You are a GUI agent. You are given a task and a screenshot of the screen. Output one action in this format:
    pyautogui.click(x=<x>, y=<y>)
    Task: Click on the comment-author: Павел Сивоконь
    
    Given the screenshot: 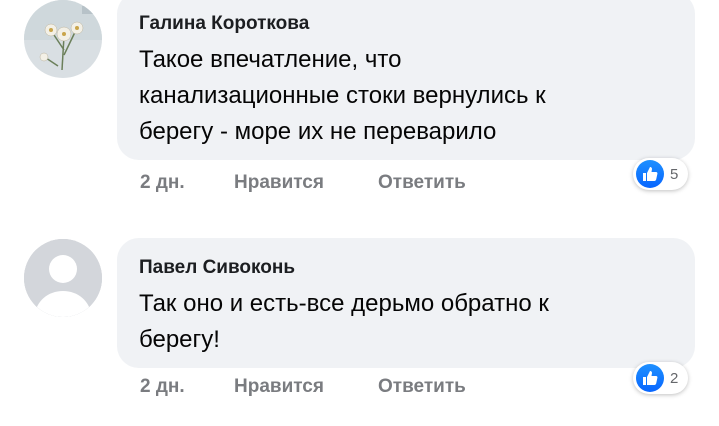 What is the action you would take?
    pyautogui.click(x=406, y=268)
    